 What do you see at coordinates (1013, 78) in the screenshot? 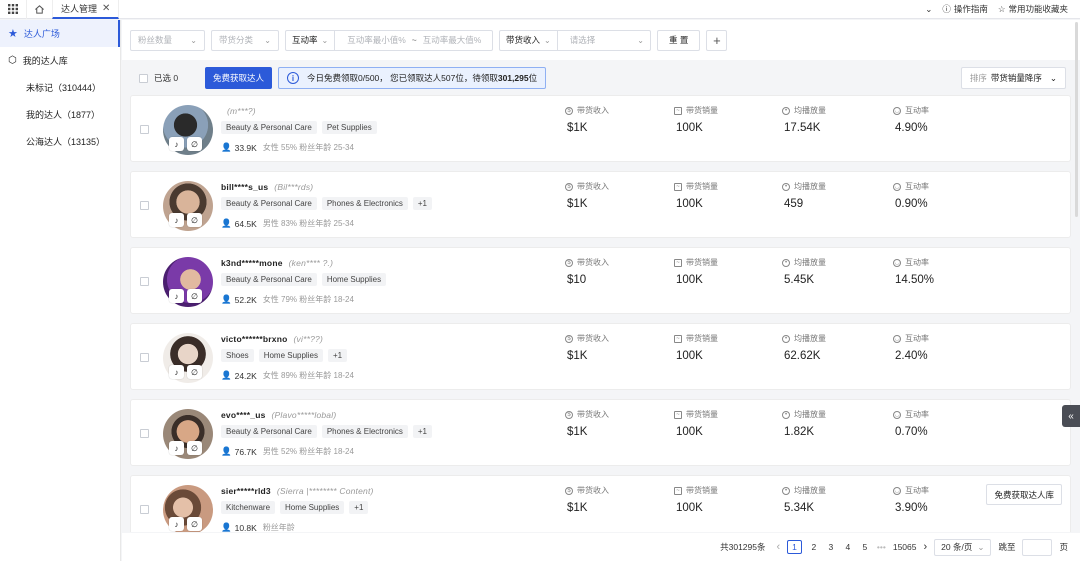
I see `sort-select: 排序 带货销量降序 ⌄` at bounding box center [1013, 78].